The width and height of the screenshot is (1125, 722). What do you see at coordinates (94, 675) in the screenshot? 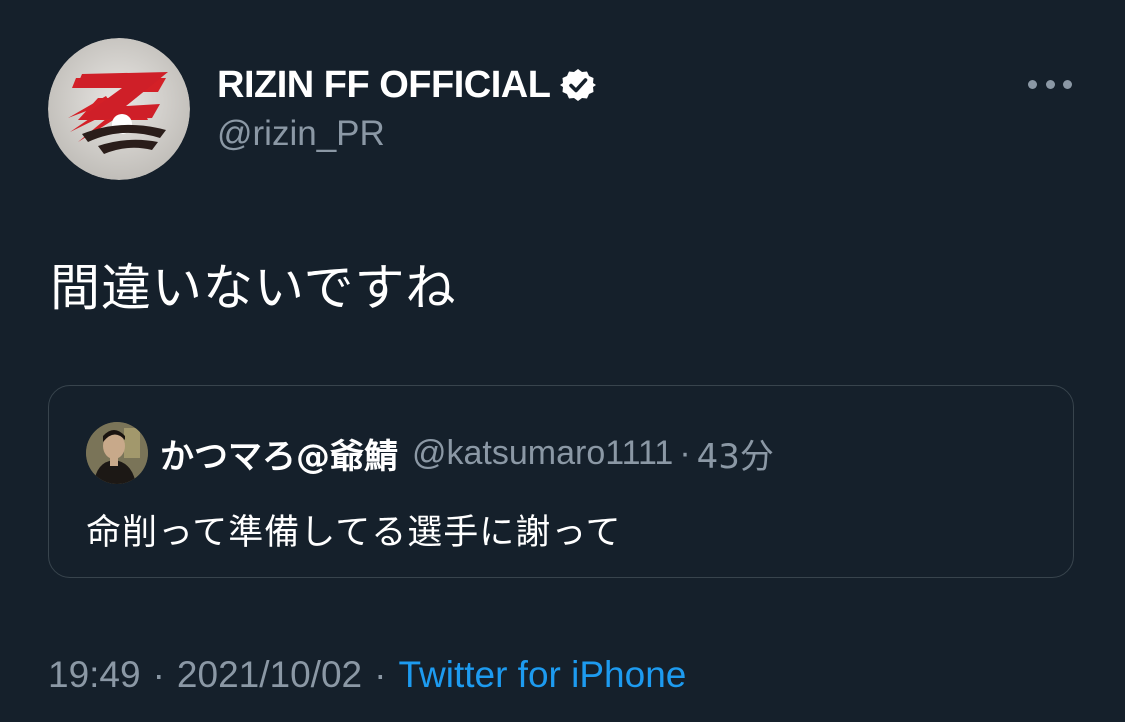
I see `tweet-time: 19:49` at bounding box center [94, 675].